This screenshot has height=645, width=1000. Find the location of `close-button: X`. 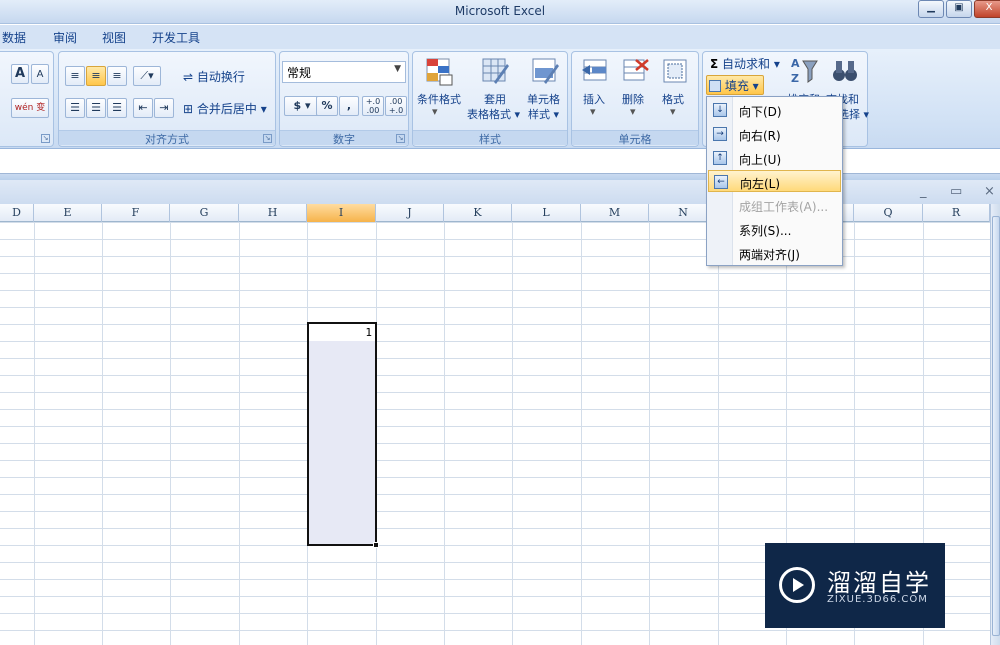

close-button: X is located at coordinates (987, 9).